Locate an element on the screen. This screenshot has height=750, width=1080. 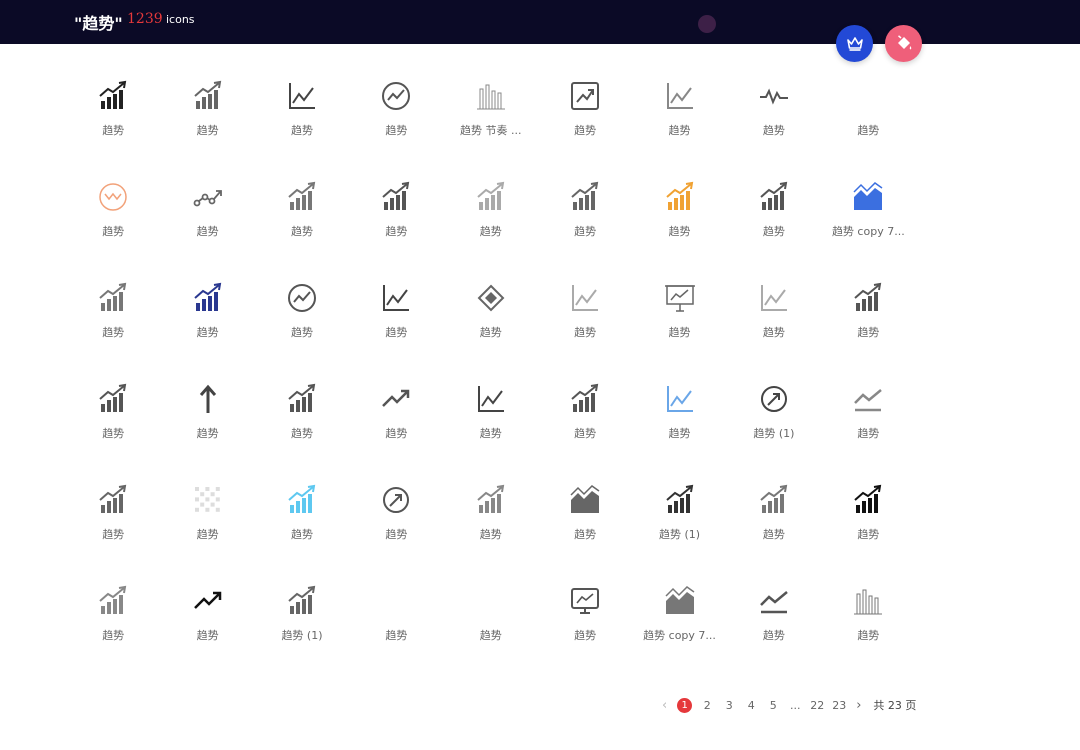
page-number: 23 is located at coordinates (839, 705).